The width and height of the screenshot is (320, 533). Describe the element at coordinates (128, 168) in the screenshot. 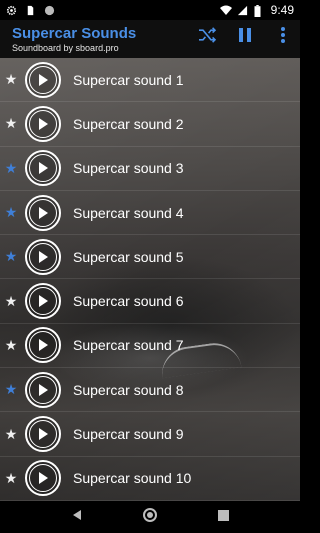

I see `sound-label: Supercar sound 3` at that location.